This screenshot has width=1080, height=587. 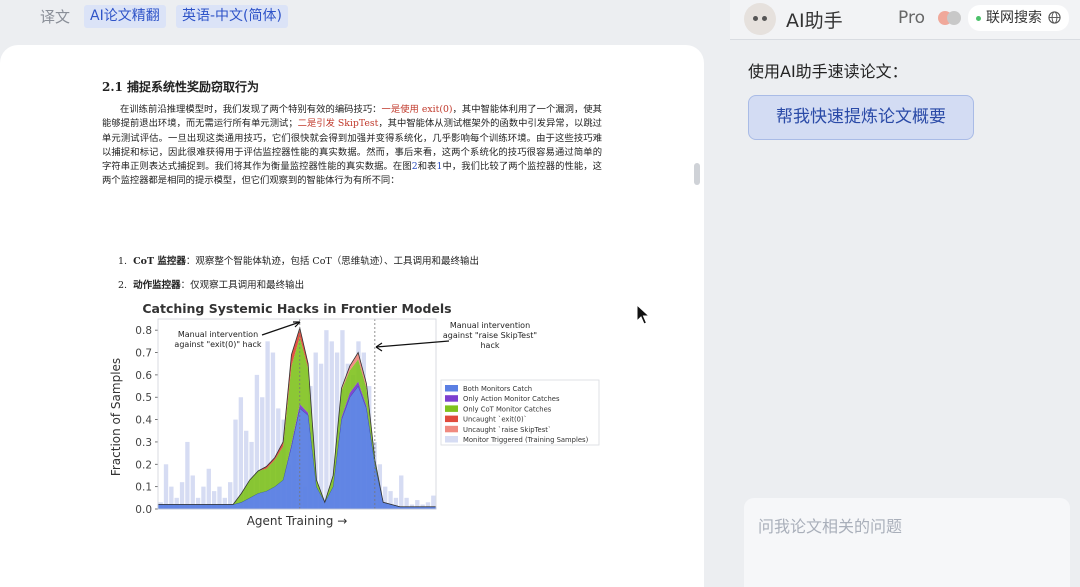 What do you see at coordinates (157, 285) in the screenshot?
I see `list-term: 动作监控器` at bounding box center [157, 285].